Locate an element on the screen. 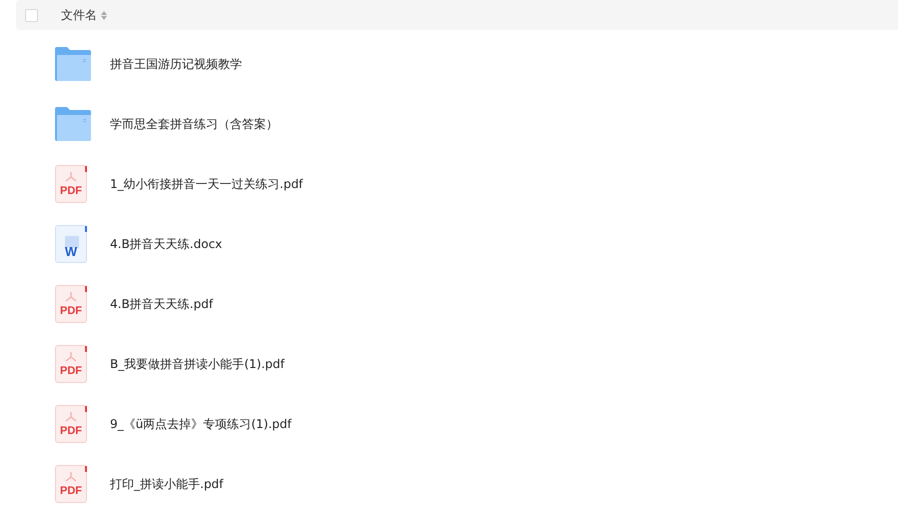 The height and width of the screenshot is (519, 898). word-file-icon: W is located at coordinates (71, 244).